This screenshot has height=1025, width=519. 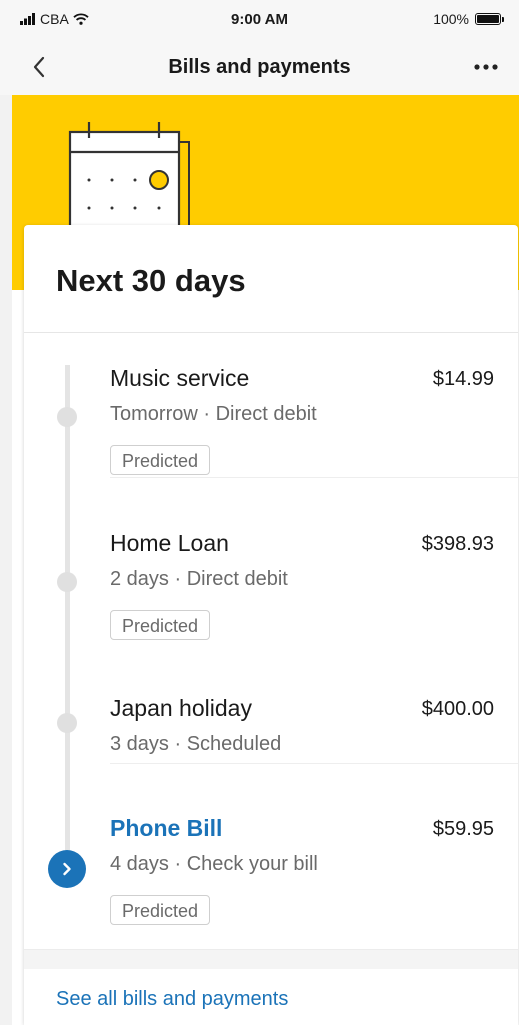 What do you see at coordinates (457, 709) in the screenshot?
I see `bill-amount: $400.00` at bounding box center [457, 709].